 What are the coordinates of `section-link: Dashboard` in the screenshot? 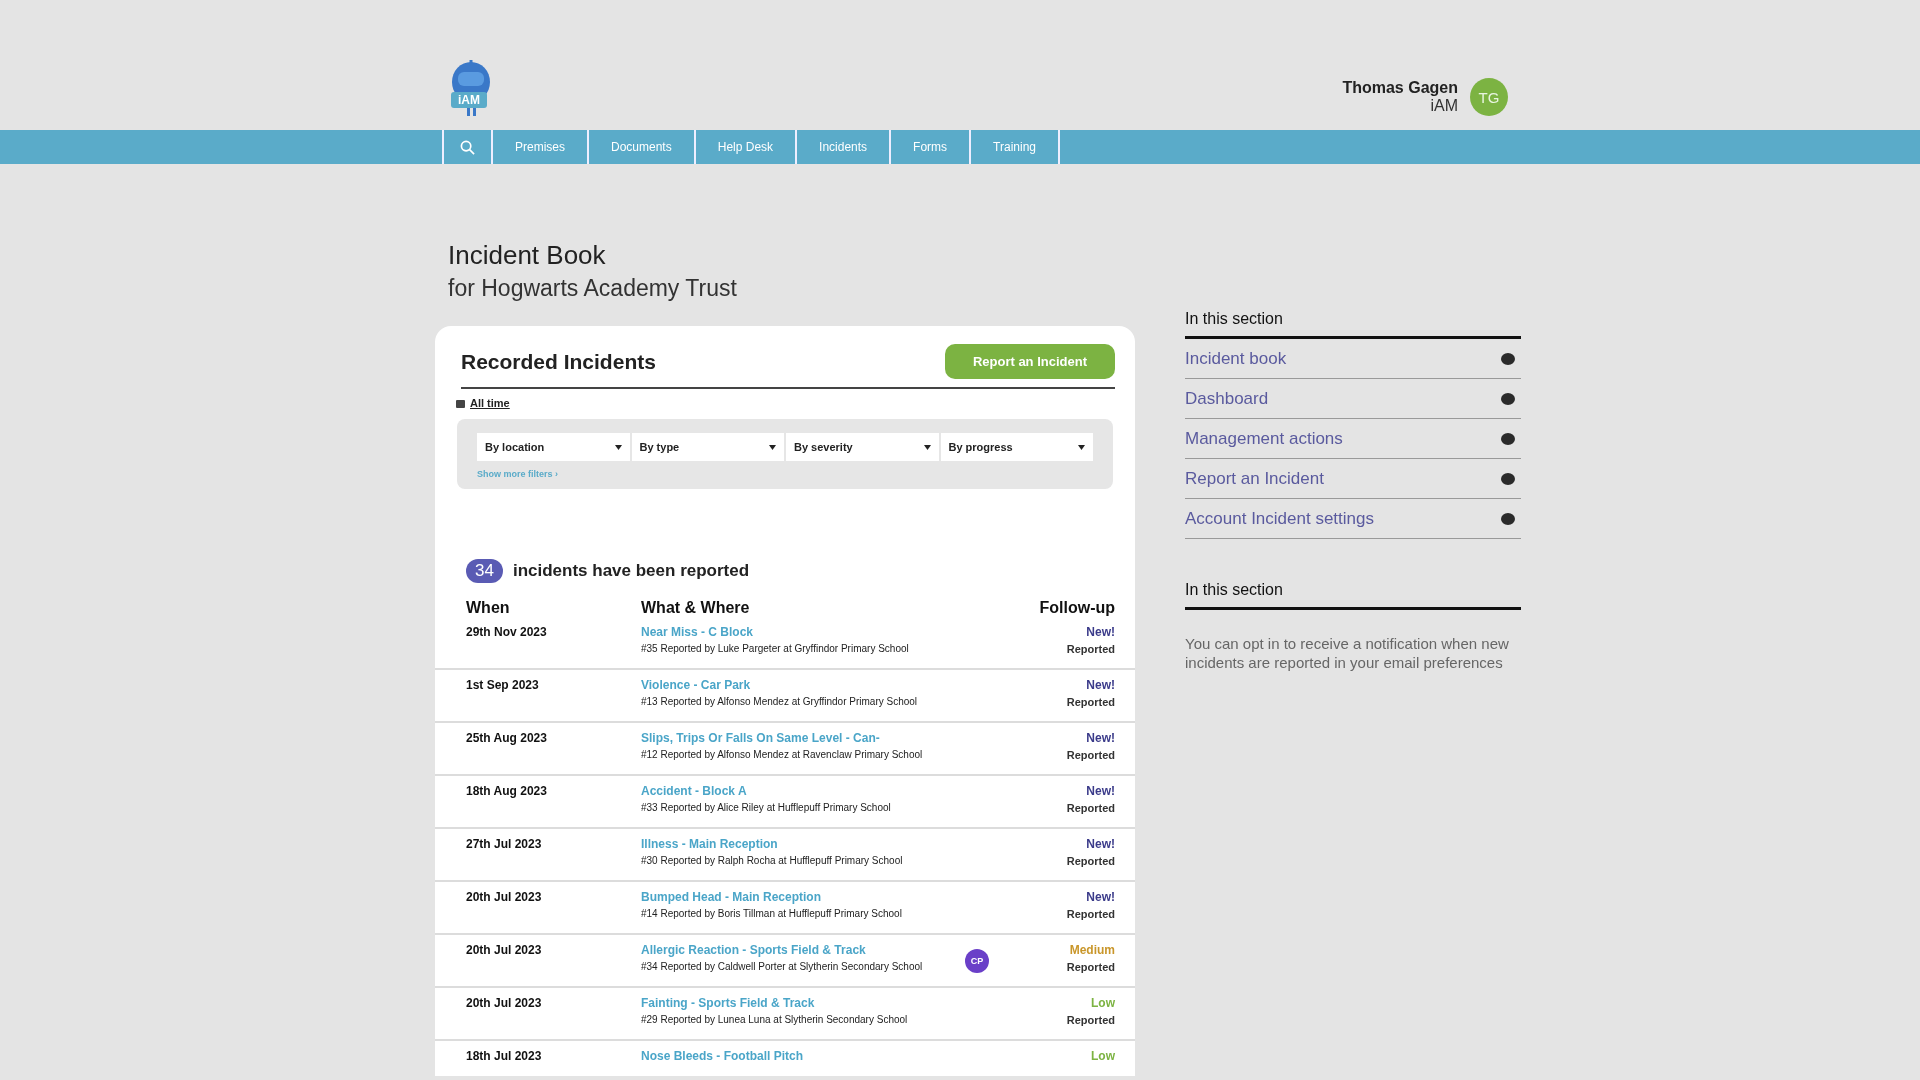 It's located at (1353, 399).